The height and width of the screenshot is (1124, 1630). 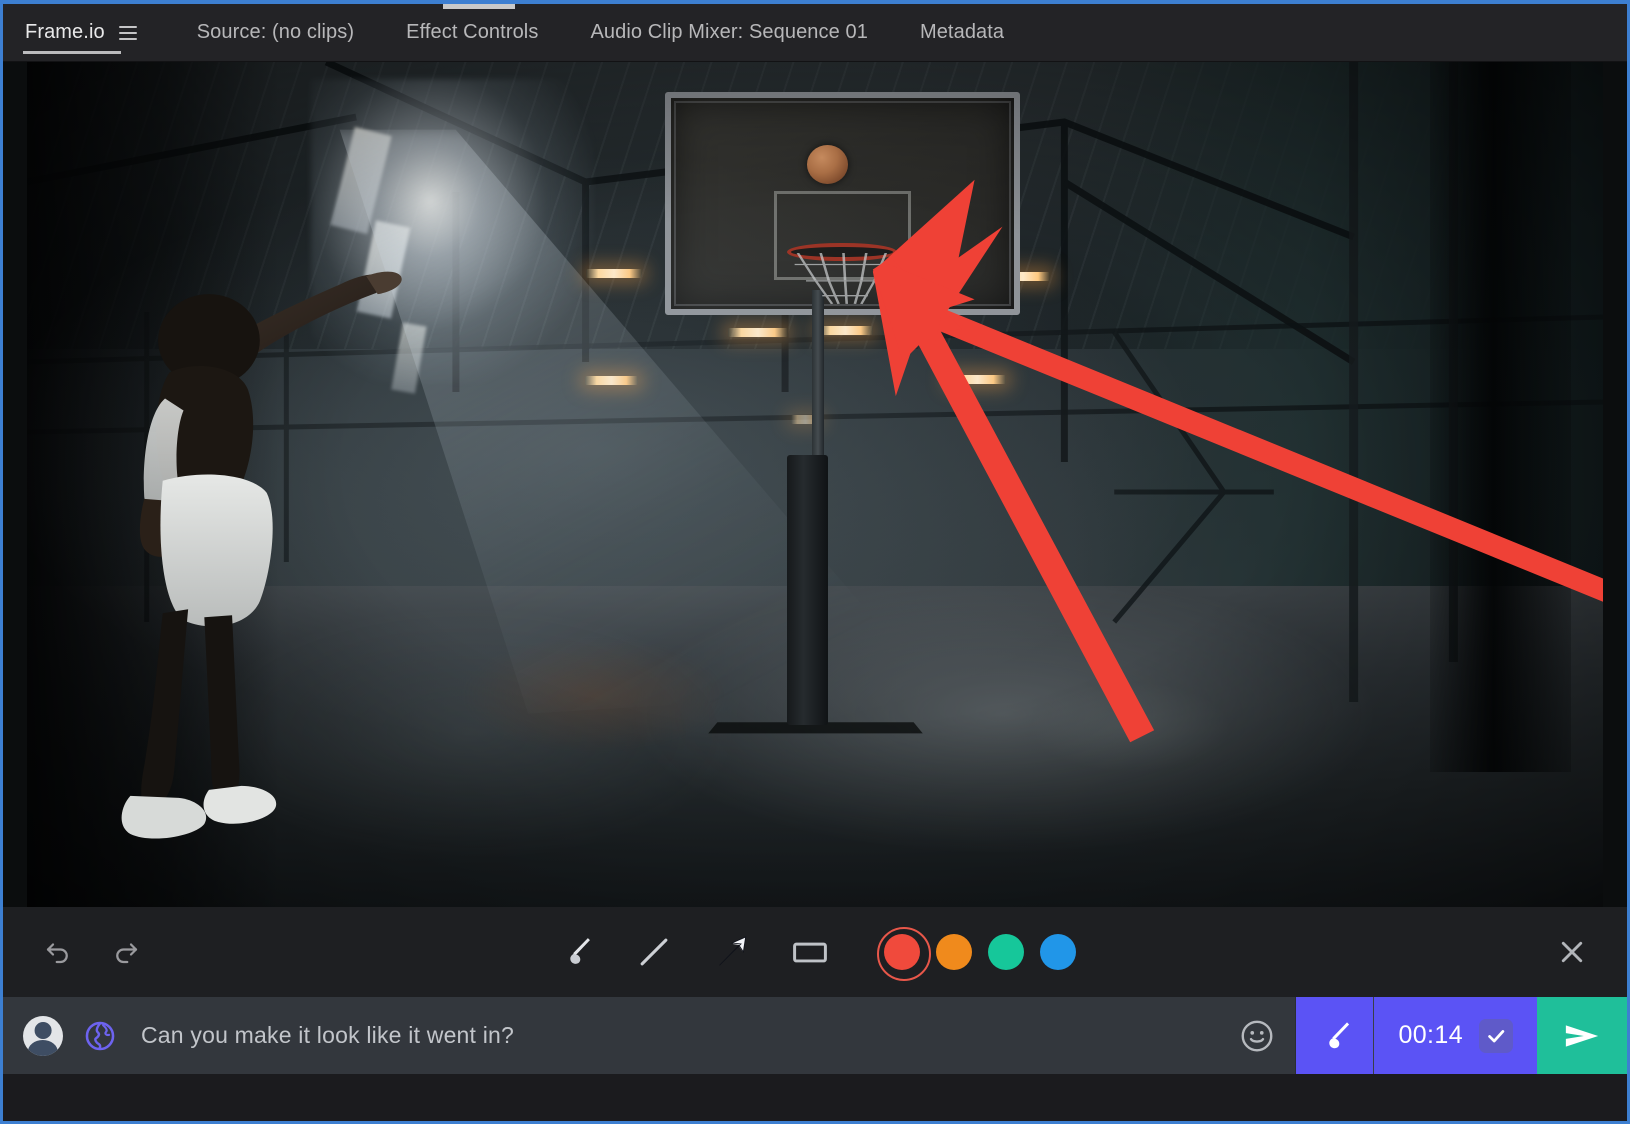 I want to click on undo-icon, so click(x=57, y=953).